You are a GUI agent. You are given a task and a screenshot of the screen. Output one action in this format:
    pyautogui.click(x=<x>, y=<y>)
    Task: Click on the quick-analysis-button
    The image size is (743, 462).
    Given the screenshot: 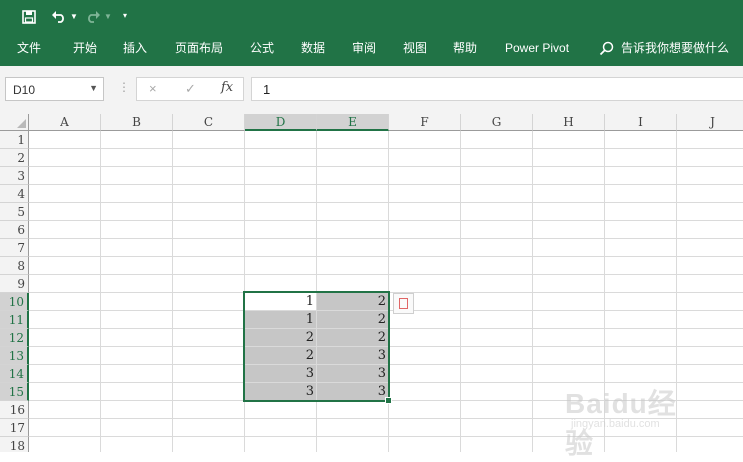 What is the action you would take?
    pyautogui.click(x=403, y=303)
    